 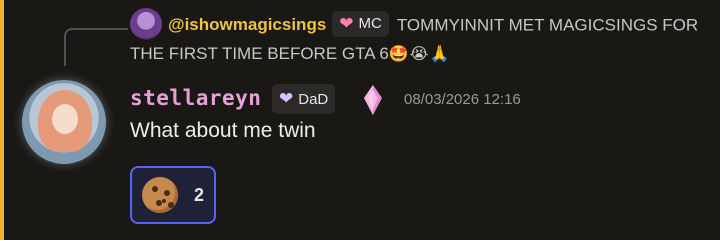 I want to click on reply-author-avatar, so click(x=146, y=24).